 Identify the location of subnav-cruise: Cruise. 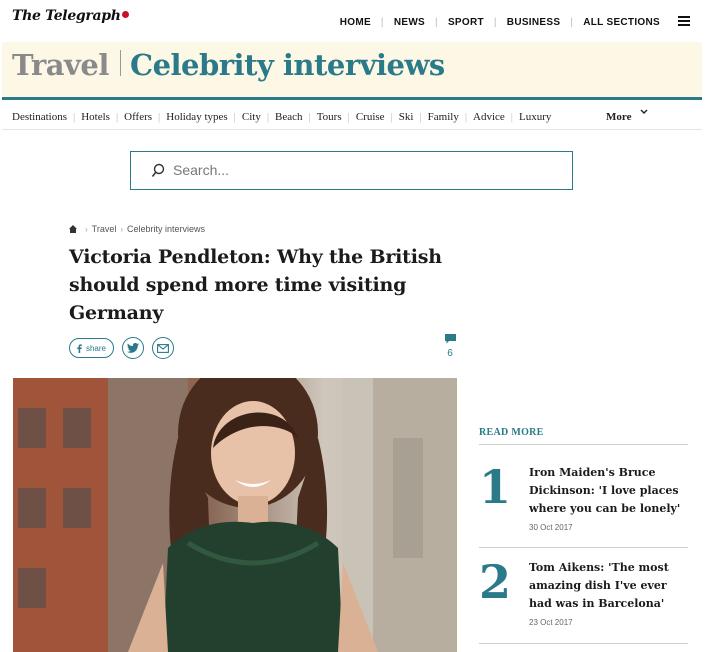
(370, 117).